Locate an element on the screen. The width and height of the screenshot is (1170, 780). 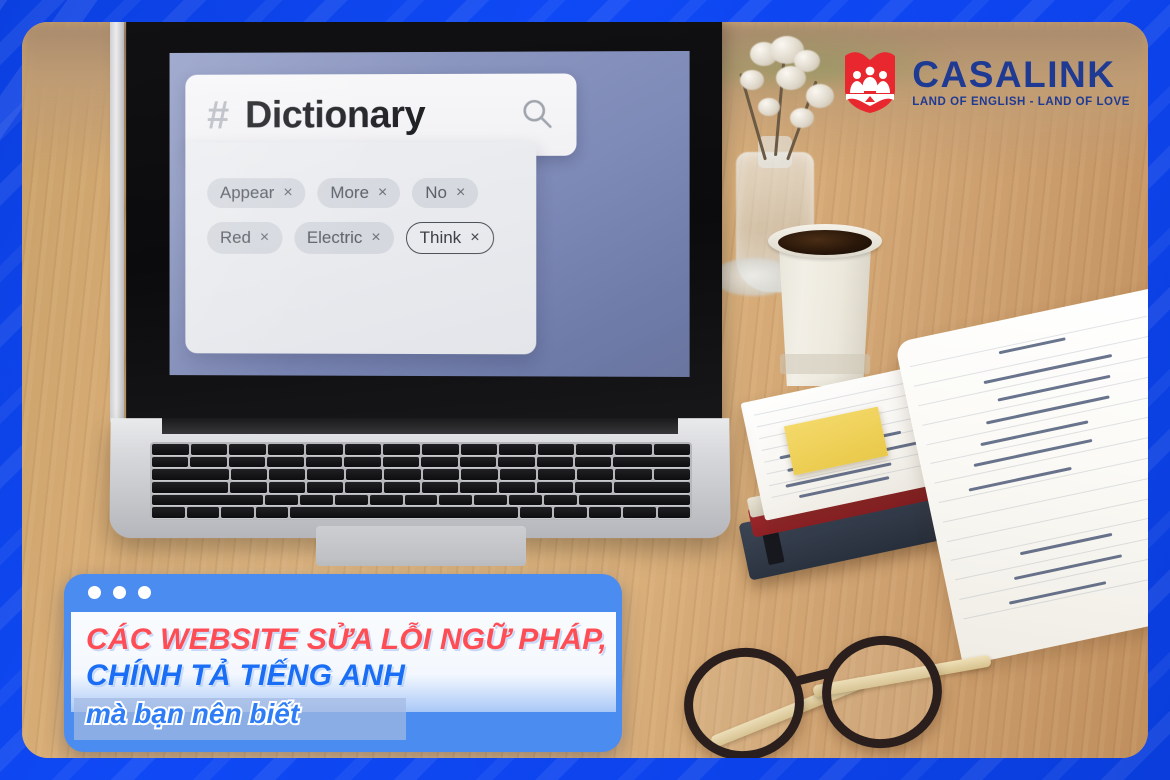
tag-label: No is located at coordinates (436, 192).